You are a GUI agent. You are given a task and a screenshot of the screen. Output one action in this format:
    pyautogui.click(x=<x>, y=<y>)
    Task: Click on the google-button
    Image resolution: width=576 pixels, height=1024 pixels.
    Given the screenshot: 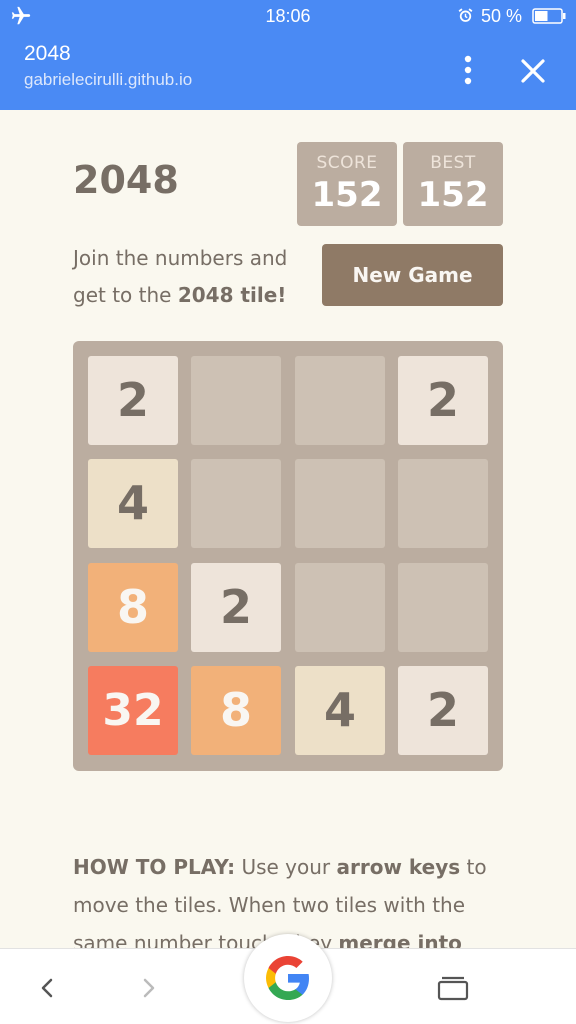 What is the action you would take?
    pyautogui.click(x=288, y=978)
    